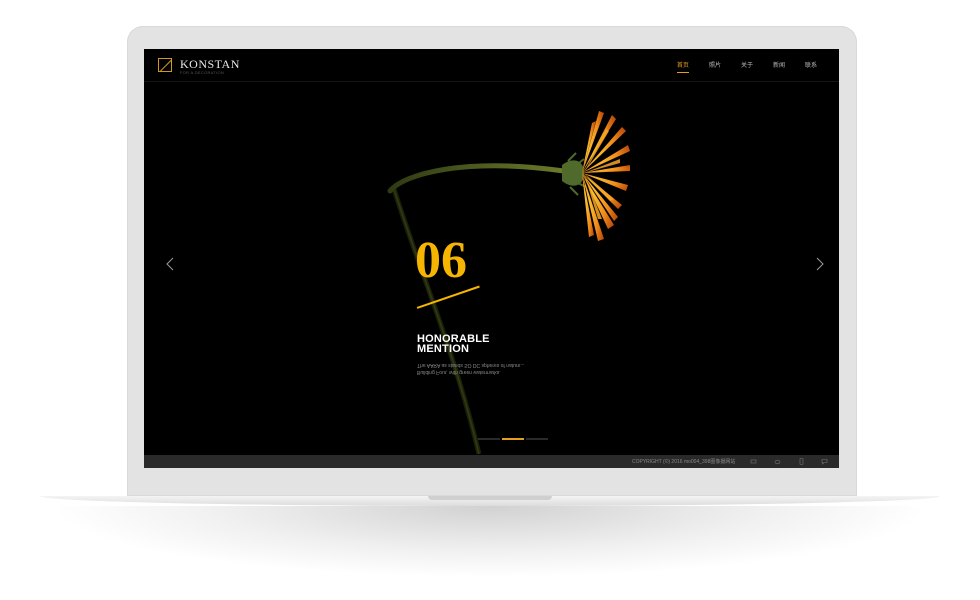 The image size is (980, 600). I want to click on slide-number: 06, so click(441, 260).